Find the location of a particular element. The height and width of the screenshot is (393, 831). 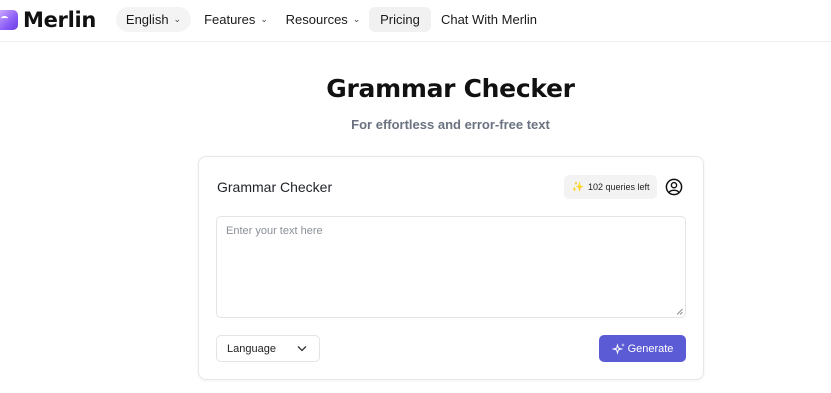

sparkle-icon is located at coordinates (618, 348).